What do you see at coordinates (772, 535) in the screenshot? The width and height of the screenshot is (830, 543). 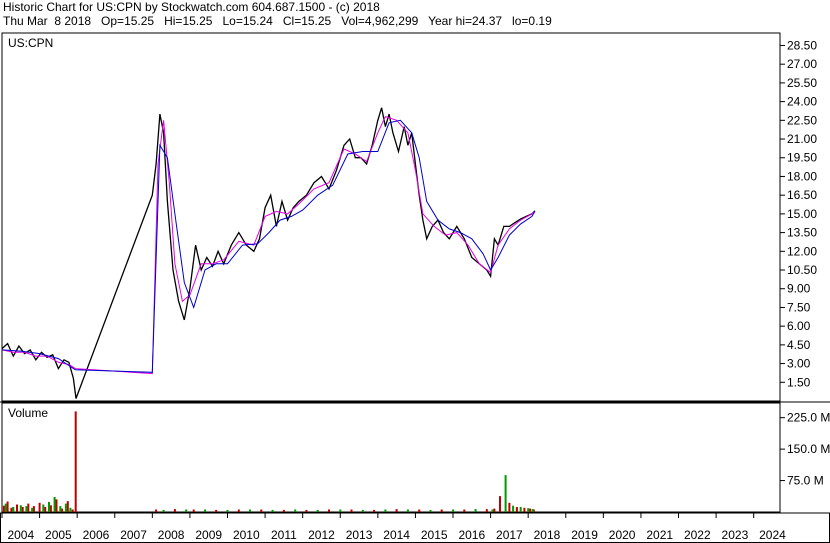 I see `x-tick-label: 2024` at bounding box center [772, 535].